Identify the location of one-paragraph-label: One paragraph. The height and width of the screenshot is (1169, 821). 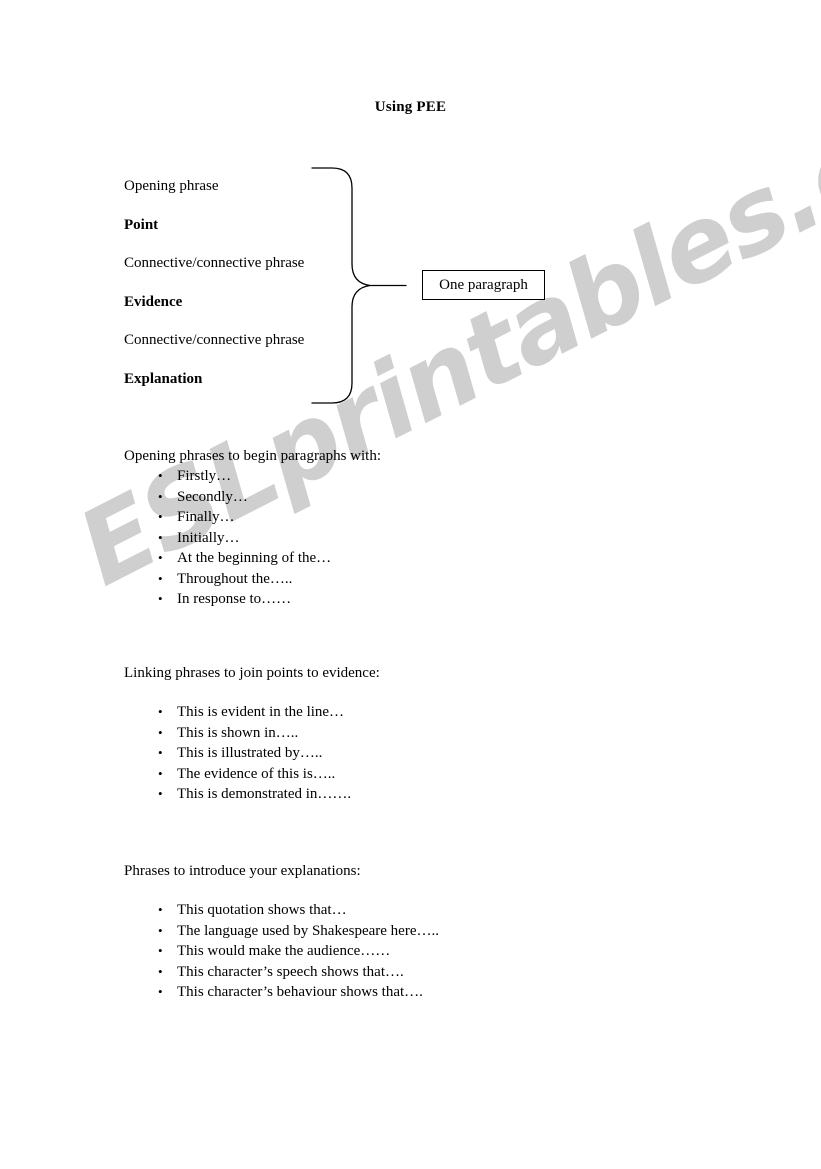
(483, 284).